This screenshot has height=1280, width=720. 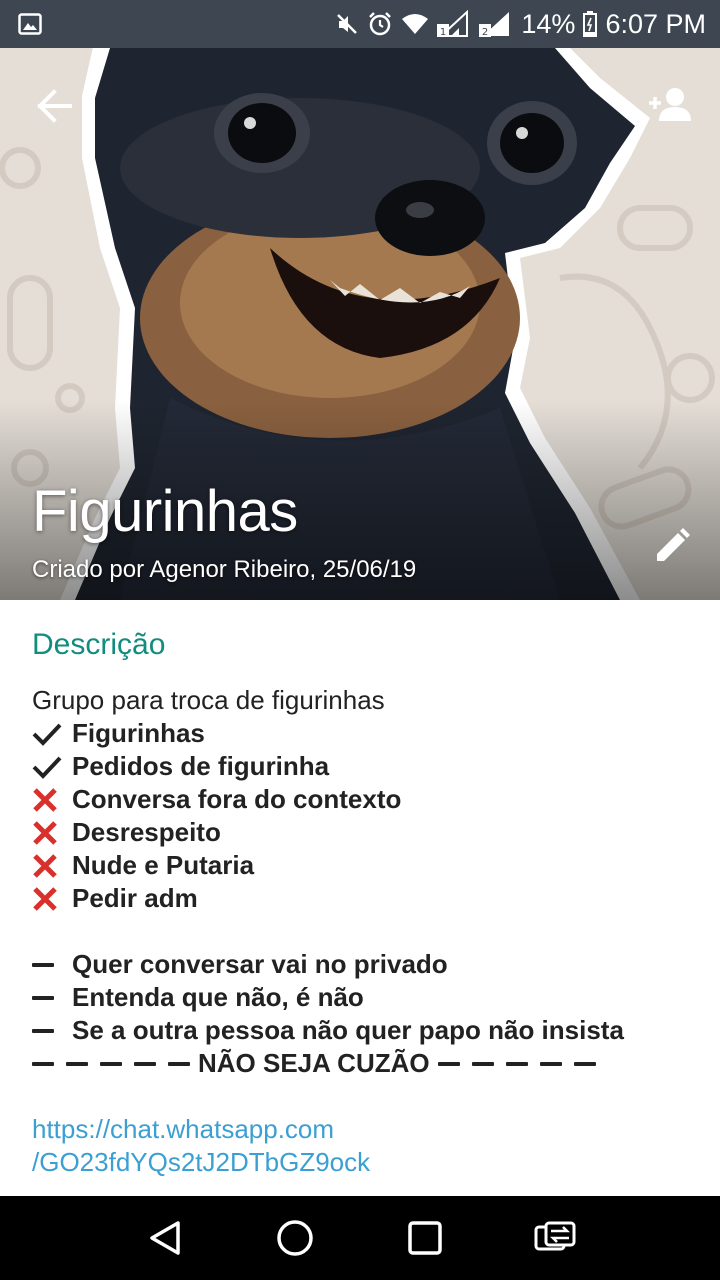 I want to click on recents-square-icon, so click(x=425, y=1238).